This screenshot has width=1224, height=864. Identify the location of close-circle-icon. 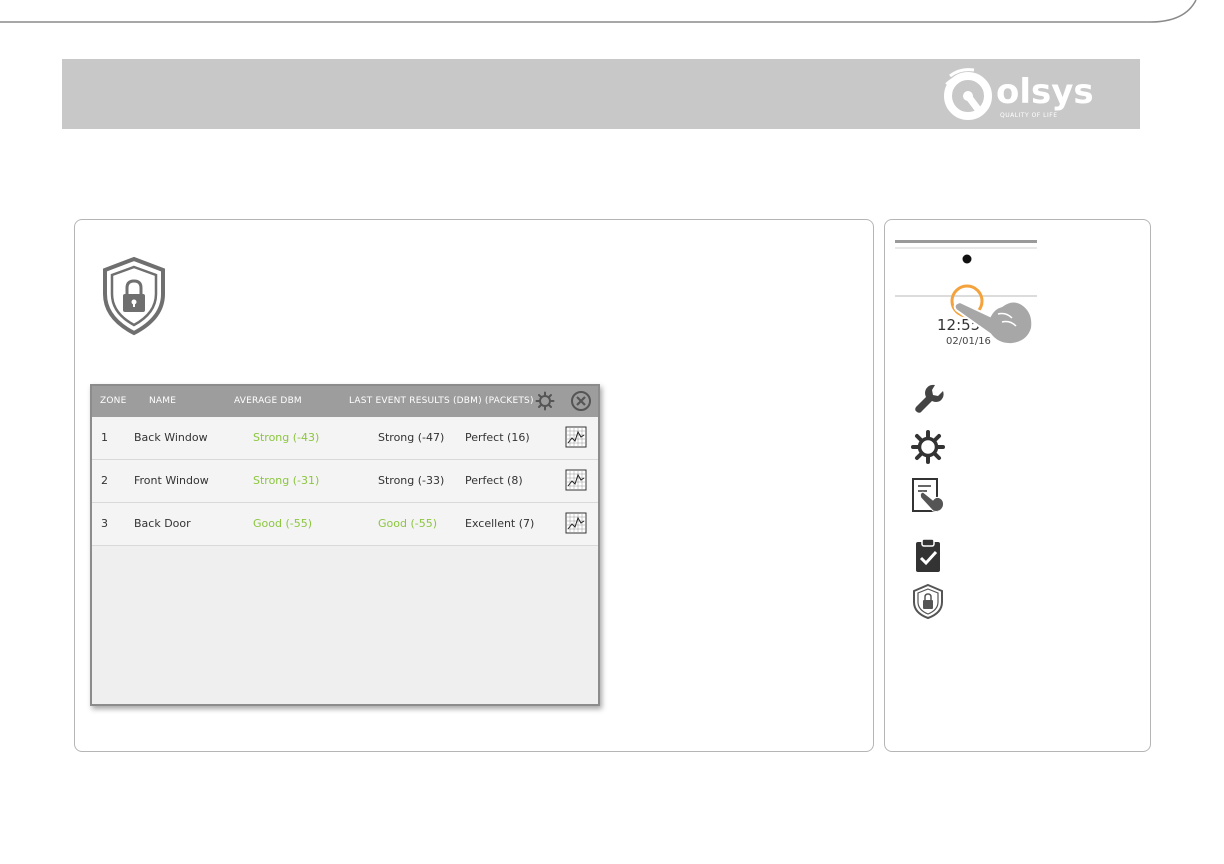
(581, 401).